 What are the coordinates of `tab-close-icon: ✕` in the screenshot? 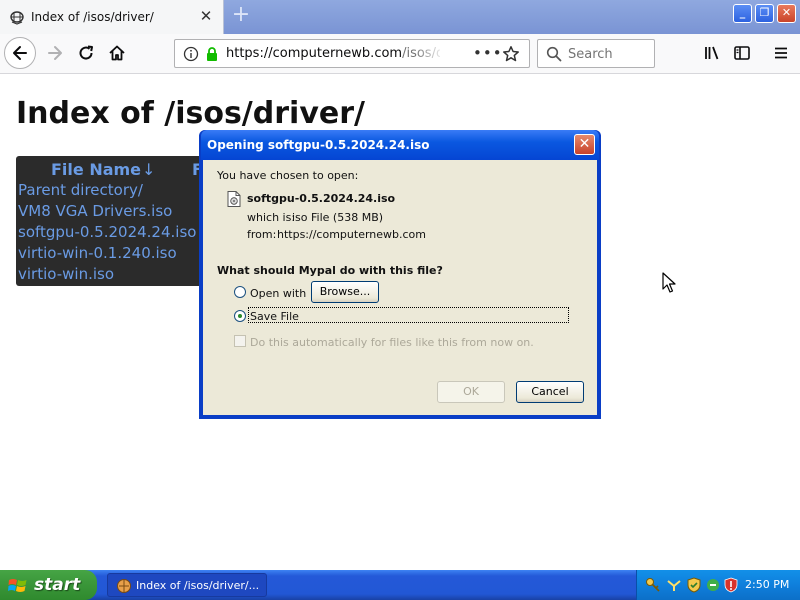 It's located at (206, 16).